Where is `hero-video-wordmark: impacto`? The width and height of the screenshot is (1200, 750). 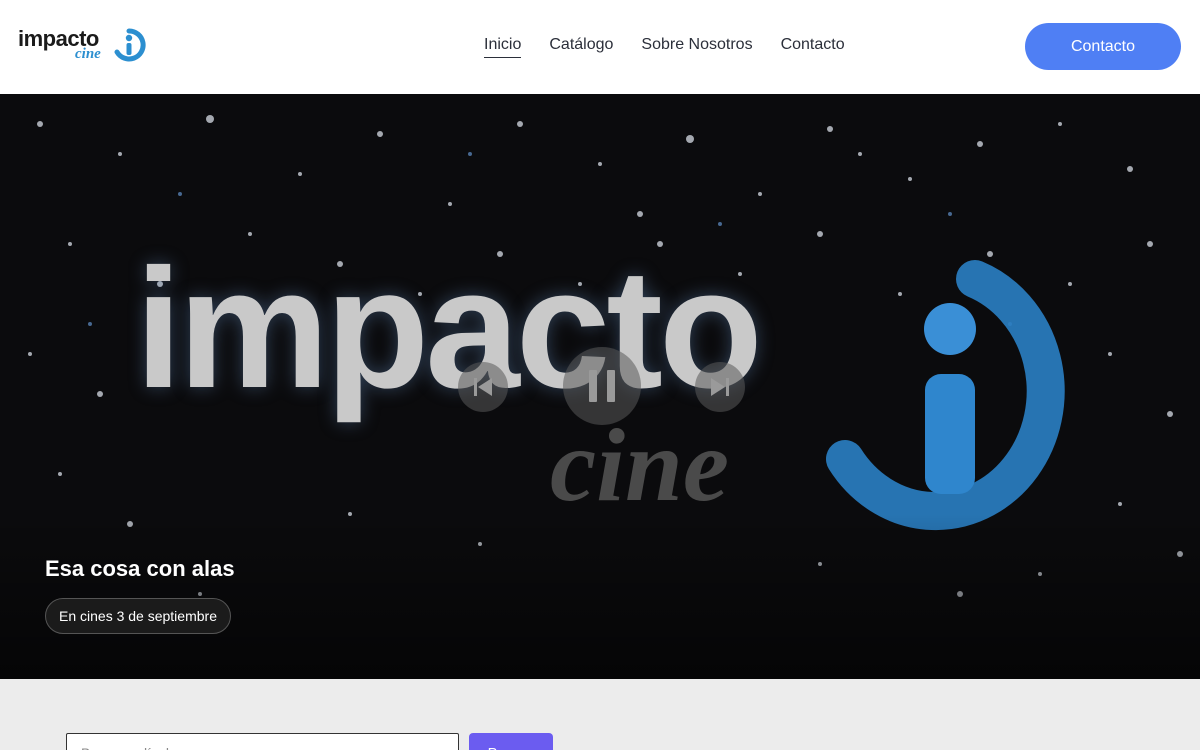
hero-video-wordmark: impacto is located at coordinates (449, 329).